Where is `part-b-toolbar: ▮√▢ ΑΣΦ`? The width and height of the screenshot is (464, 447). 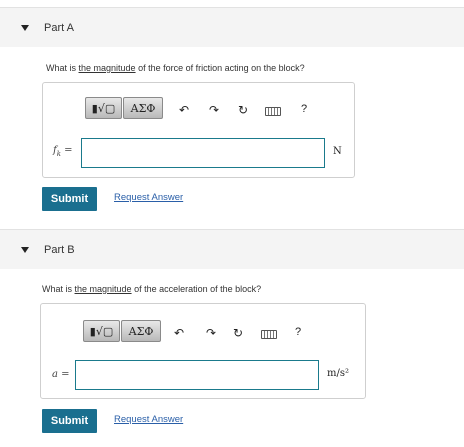 part-b-toolbar: ▮√▢ ΑΣΦ is located at coordinates (122, 331).